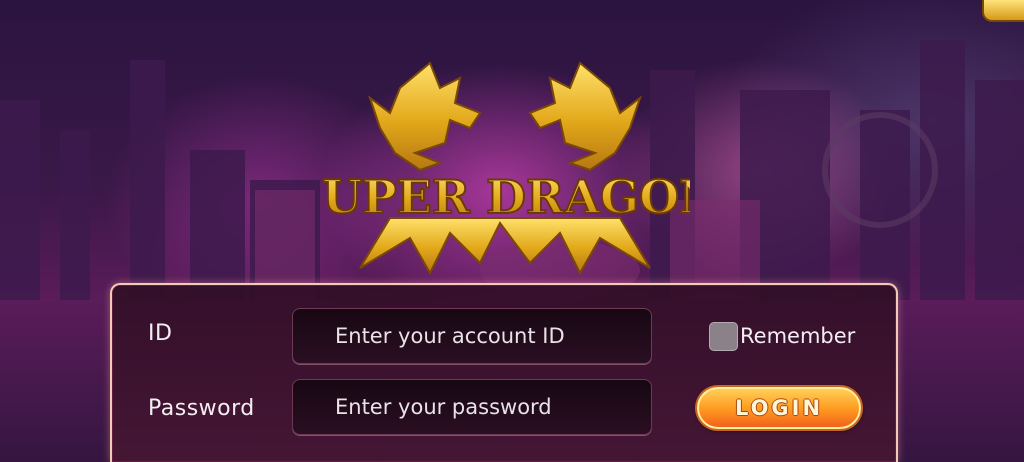  What do you see at coordinates (160, 333) in the screenshot?
I see `id-label: ID` at bounding box center [160, 333].